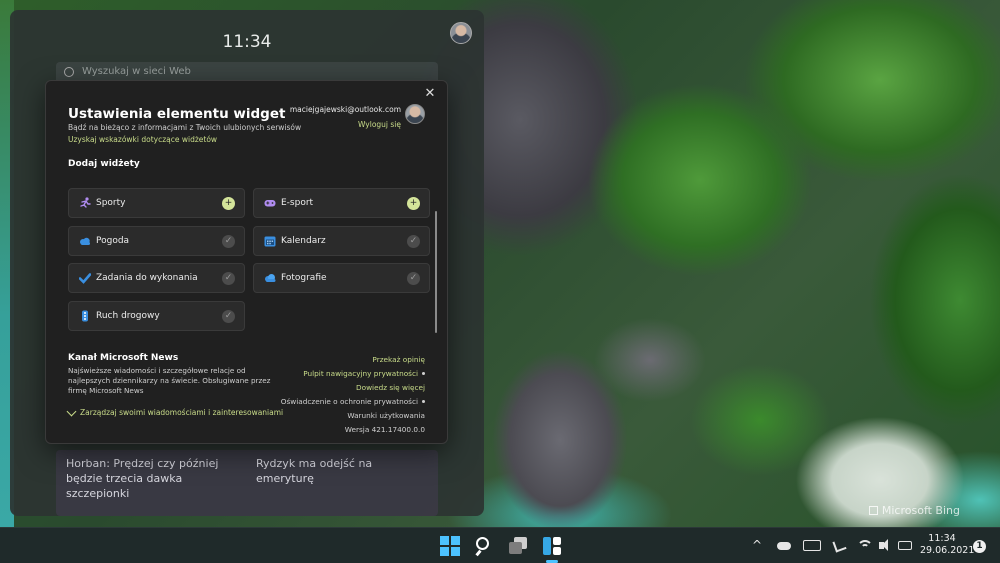 The image size is (1000, 563). I want to click on clock-date: 29.06.2021, so click(947, 550).